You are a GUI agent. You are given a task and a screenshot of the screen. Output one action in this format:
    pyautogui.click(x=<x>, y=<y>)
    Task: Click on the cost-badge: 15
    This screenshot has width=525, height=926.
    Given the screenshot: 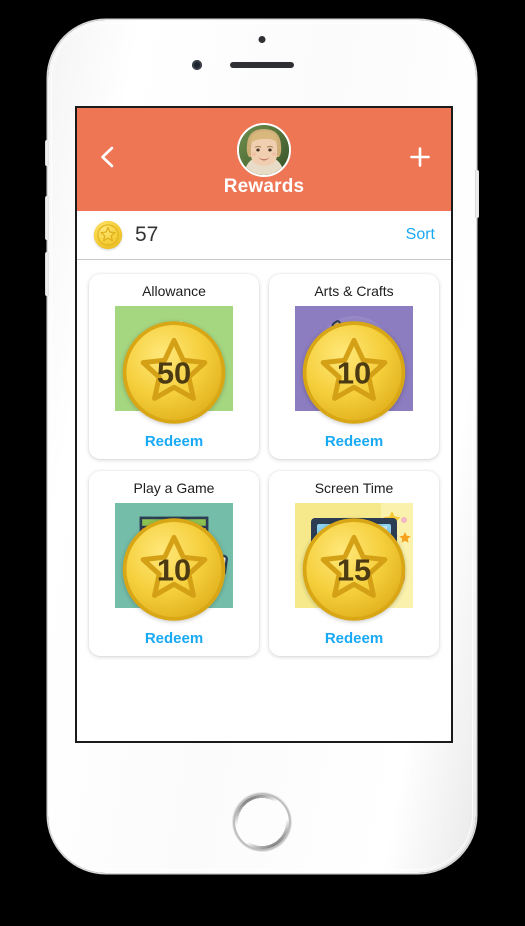 What is the action you would take?
    pyautogui.click(x=354, y=569)
    